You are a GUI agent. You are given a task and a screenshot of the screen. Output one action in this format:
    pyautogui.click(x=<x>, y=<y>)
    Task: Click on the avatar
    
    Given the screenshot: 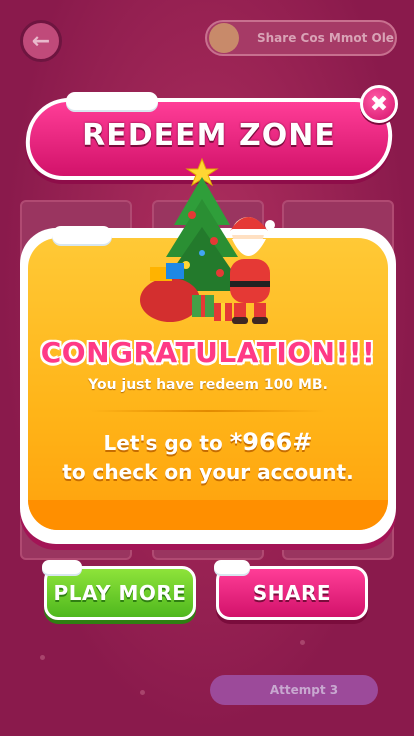 What is the action you would take?
    pyautogui.click(x=224, y=38)
    